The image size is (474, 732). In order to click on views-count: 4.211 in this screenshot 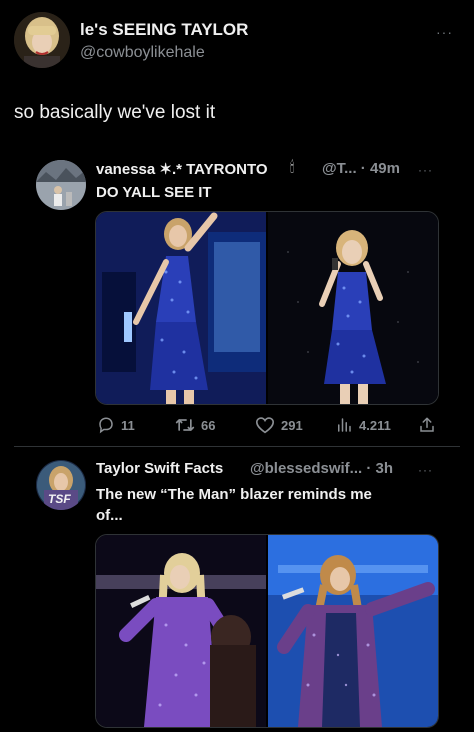, I will do `click(375, 425)`.